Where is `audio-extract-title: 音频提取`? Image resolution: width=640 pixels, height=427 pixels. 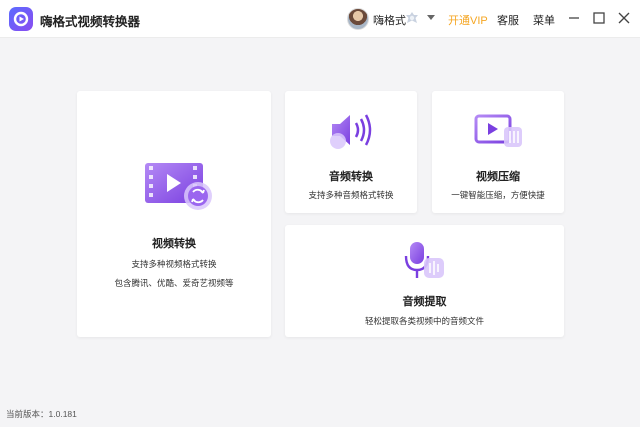
audio-extract-title: 音频提取 is located at coordinates (424, 302).